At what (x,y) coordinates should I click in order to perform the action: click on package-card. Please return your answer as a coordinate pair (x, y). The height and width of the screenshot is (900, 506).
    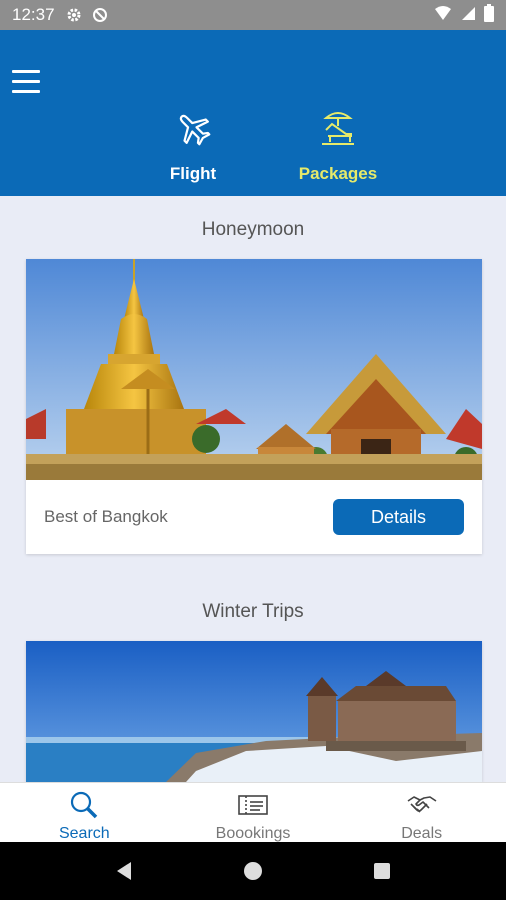
    Looking at the image, I should click on (254, 711).